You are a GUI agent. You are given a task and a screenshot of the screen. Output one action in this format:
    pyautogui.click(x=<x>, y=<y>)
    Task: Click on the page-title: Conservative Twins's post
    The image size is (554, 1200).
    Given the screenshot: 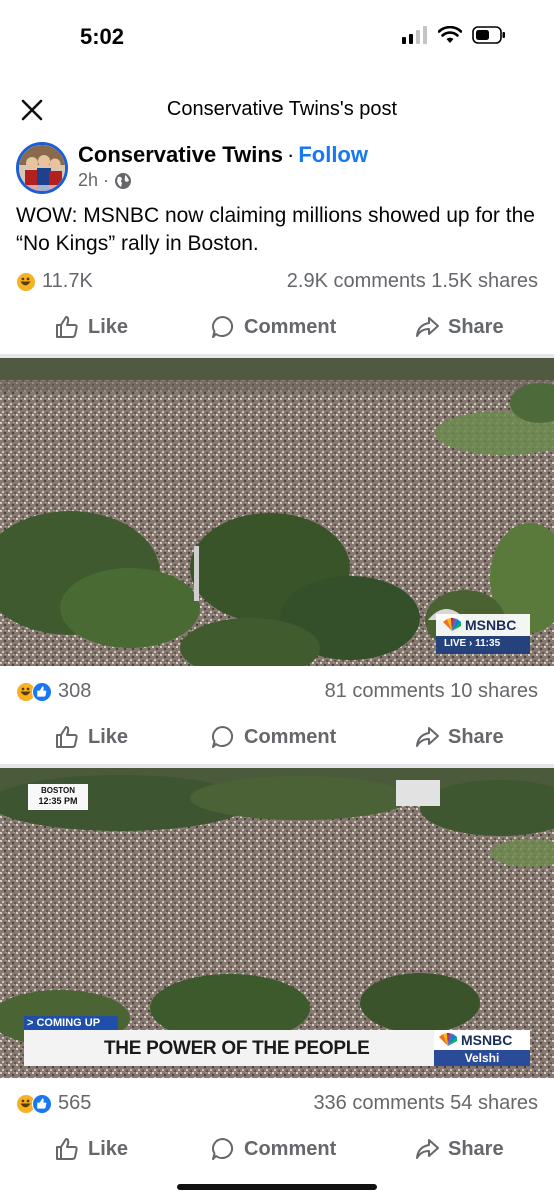 What is the action you would take?
    pyautogui.click(x=282, y=109)
    